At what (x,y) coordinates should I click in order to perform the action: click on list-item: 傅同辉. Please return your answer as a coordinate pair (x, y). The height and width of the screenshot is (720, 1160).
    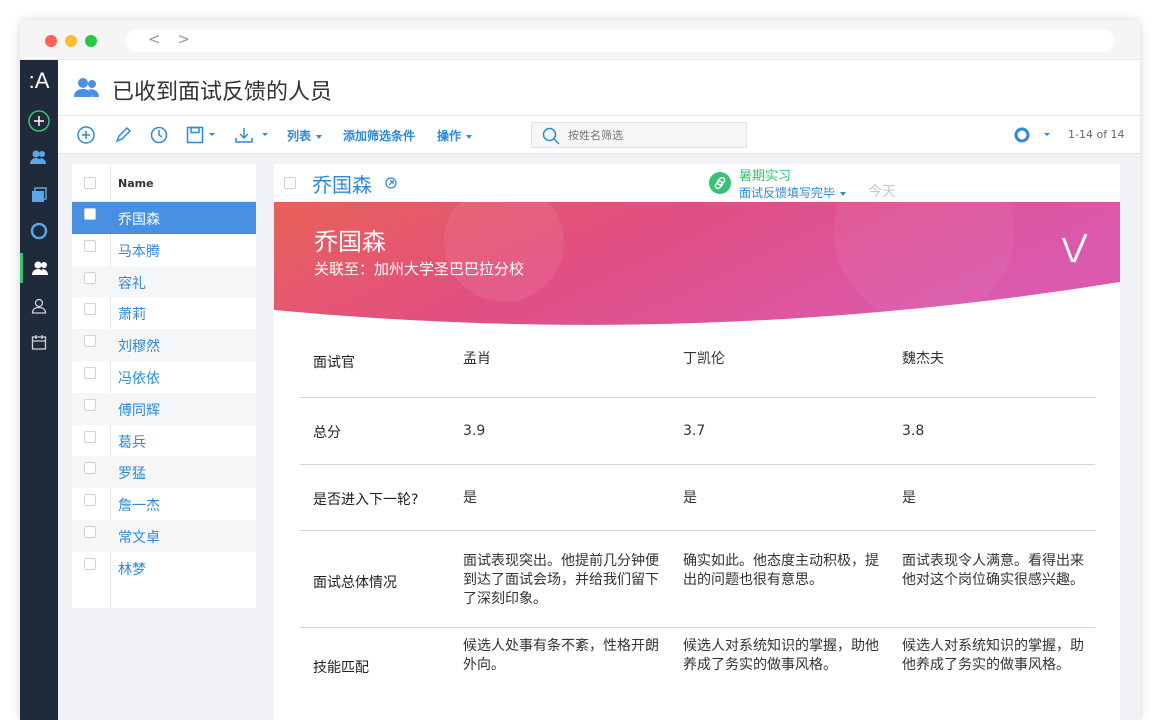
    Looking at the image, I should click on (164, 408).